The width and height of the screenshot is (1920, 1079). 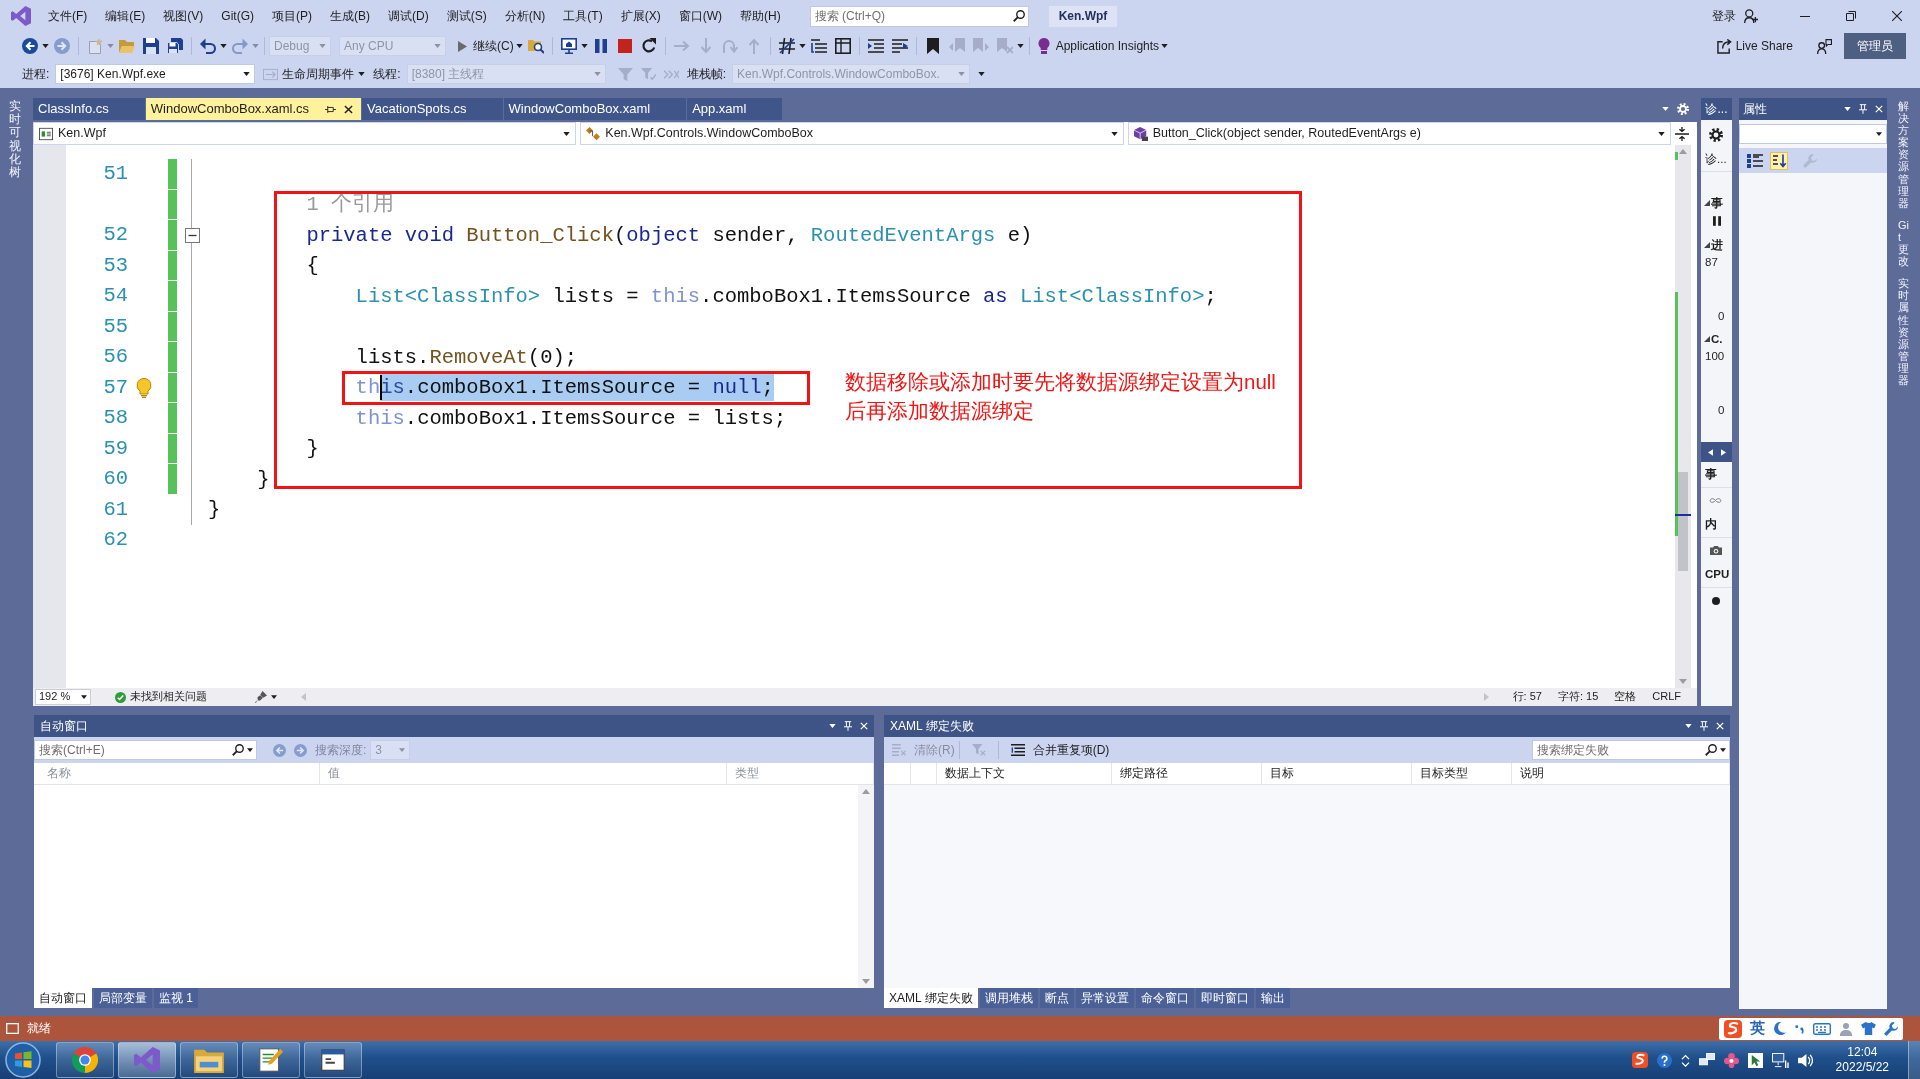 I want to click on menu-item: 扩展(X), so click(x=640, y=16).